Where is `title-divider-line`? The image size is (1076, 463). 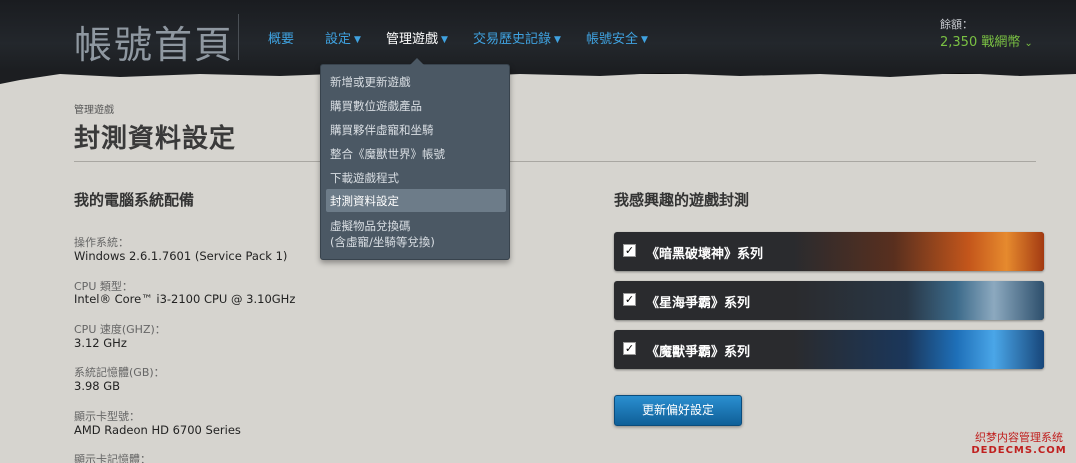 title-divider-line is located at coordinates (555, 161).